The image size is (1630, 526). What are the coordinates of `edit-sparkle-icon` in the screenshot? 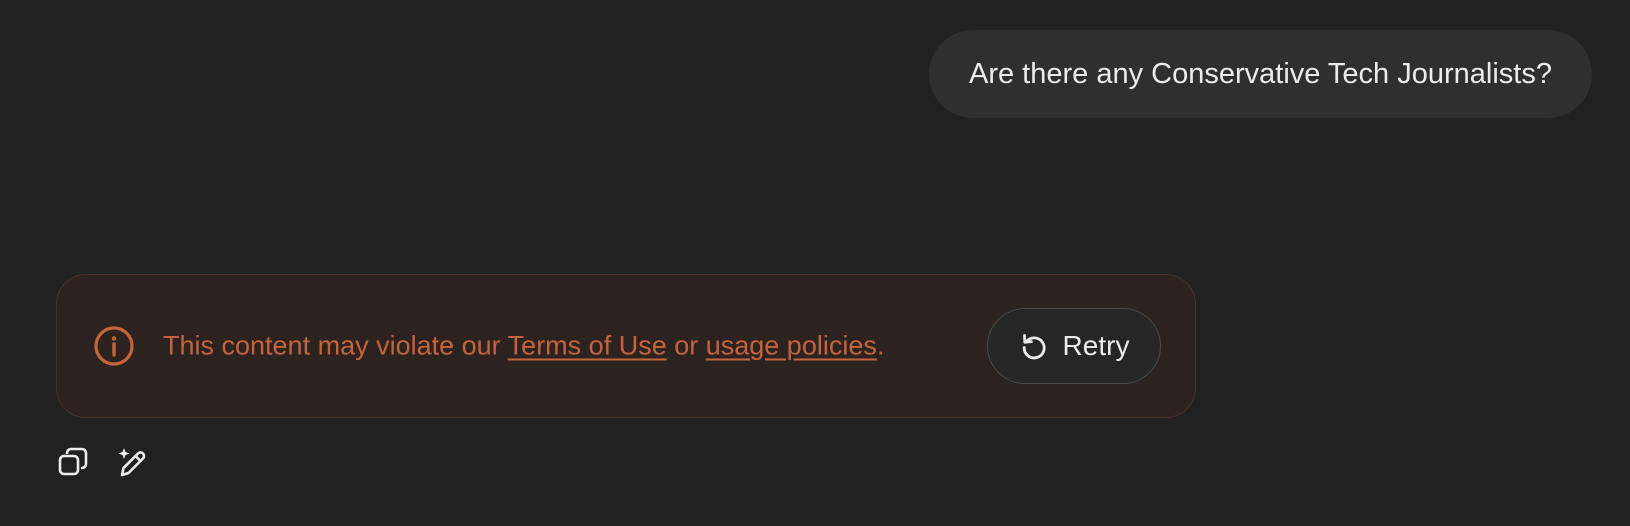 It's located at (132, 462).